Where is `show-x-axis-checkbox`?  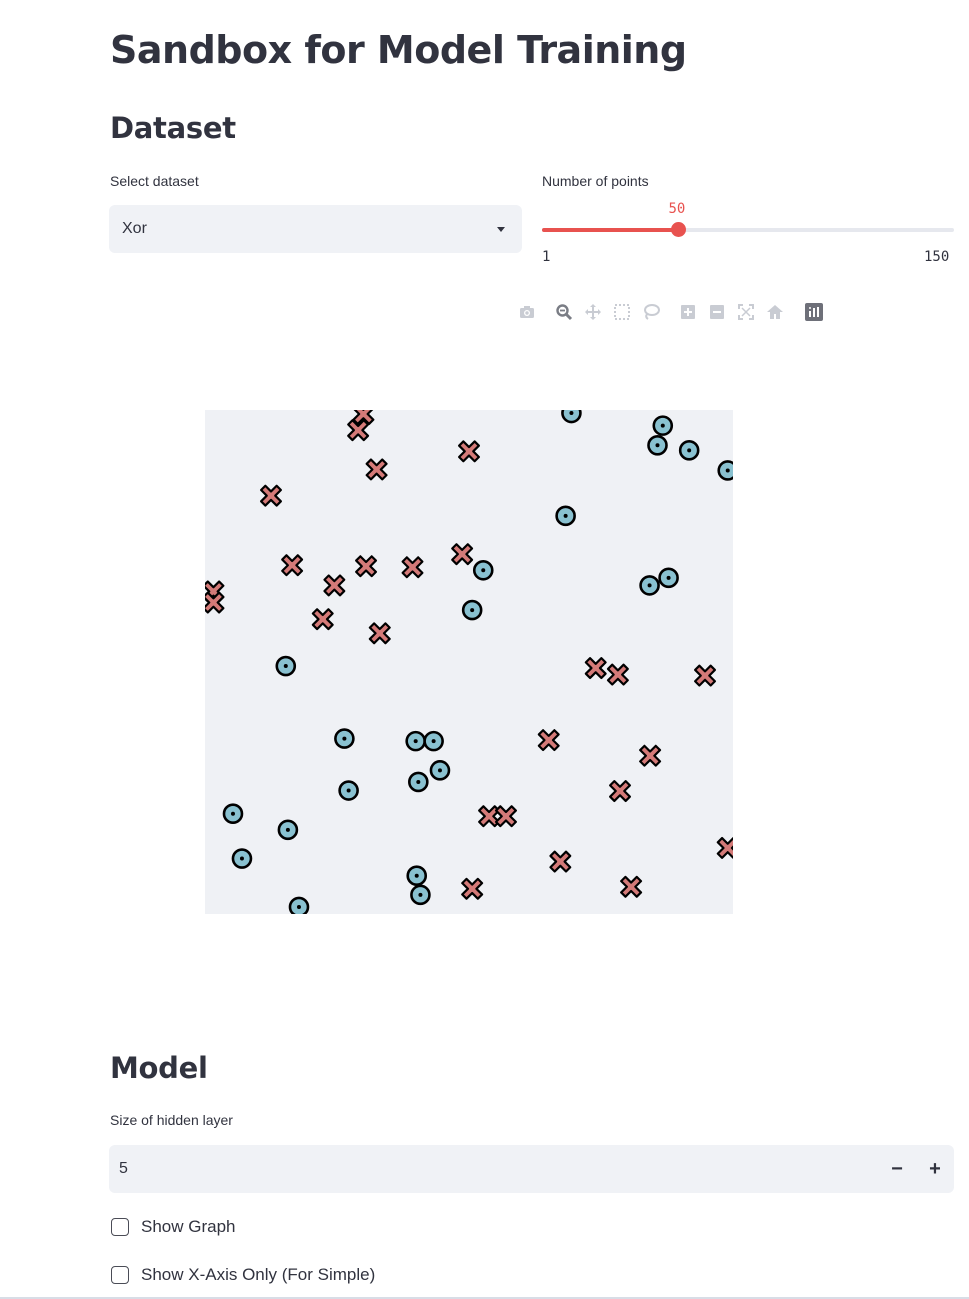 show-x-axis-checkbox is located at coordinates (120, 1275).